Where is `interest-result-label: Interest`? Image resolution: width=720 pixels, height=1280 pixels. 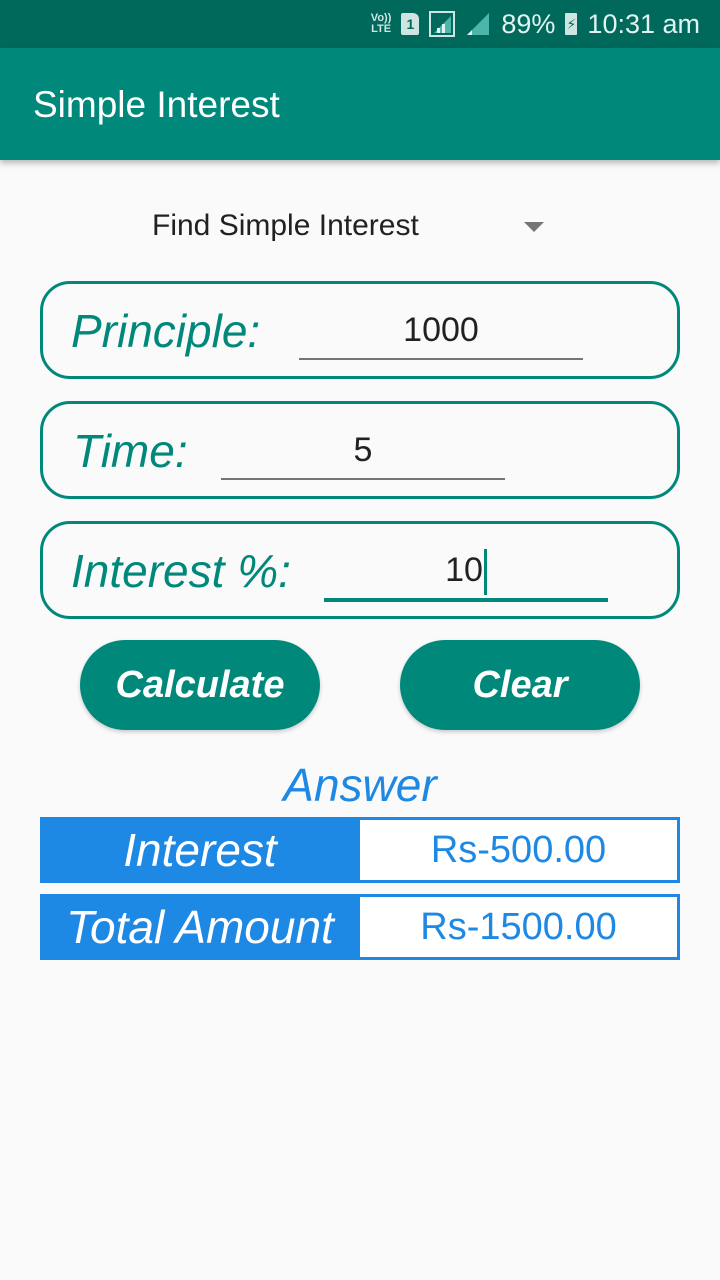
interest-result-label: Interest is located at coordinates (200, 850).